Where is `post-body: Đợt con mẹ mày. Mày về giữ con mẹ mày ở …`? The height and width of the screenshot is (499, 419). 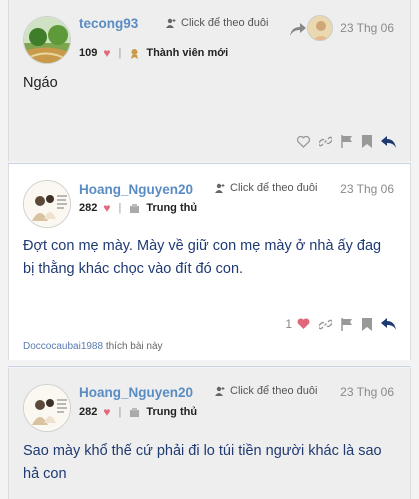
post-body: Đợt con mẹ mày. Mày về giữ con mẹ mày ở … is located at coordinates (202, 257).